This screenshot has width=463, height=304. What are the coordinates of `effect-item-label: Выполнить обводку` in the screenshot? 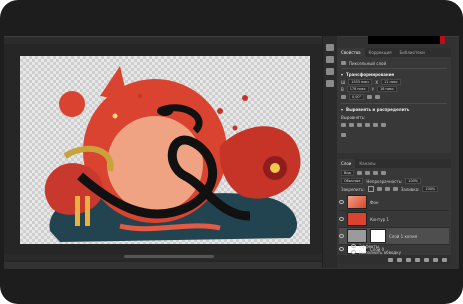 It's located at (380, 252).